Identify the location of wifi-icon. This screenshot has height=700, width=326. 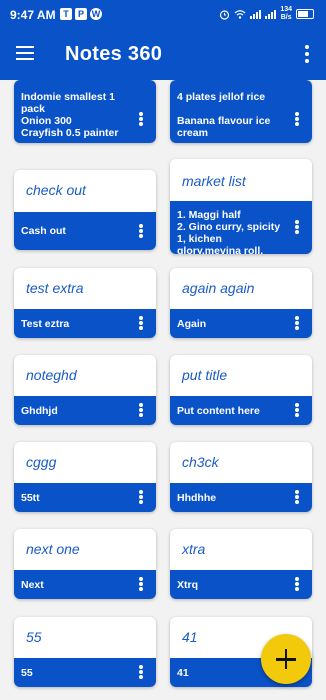
(240, 14).